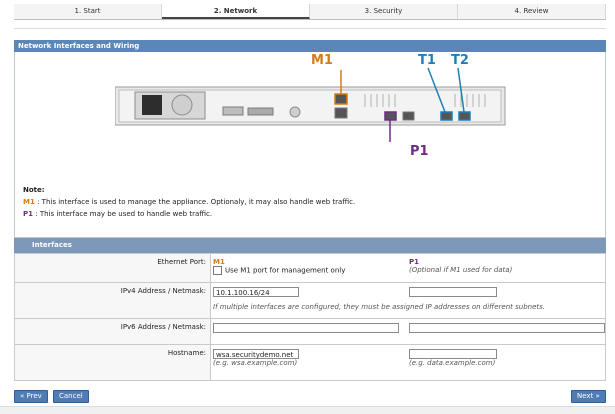  Describe the element at coordinates (453, 292) in the screenshot. I see `ipv4-p1-input` at that location.